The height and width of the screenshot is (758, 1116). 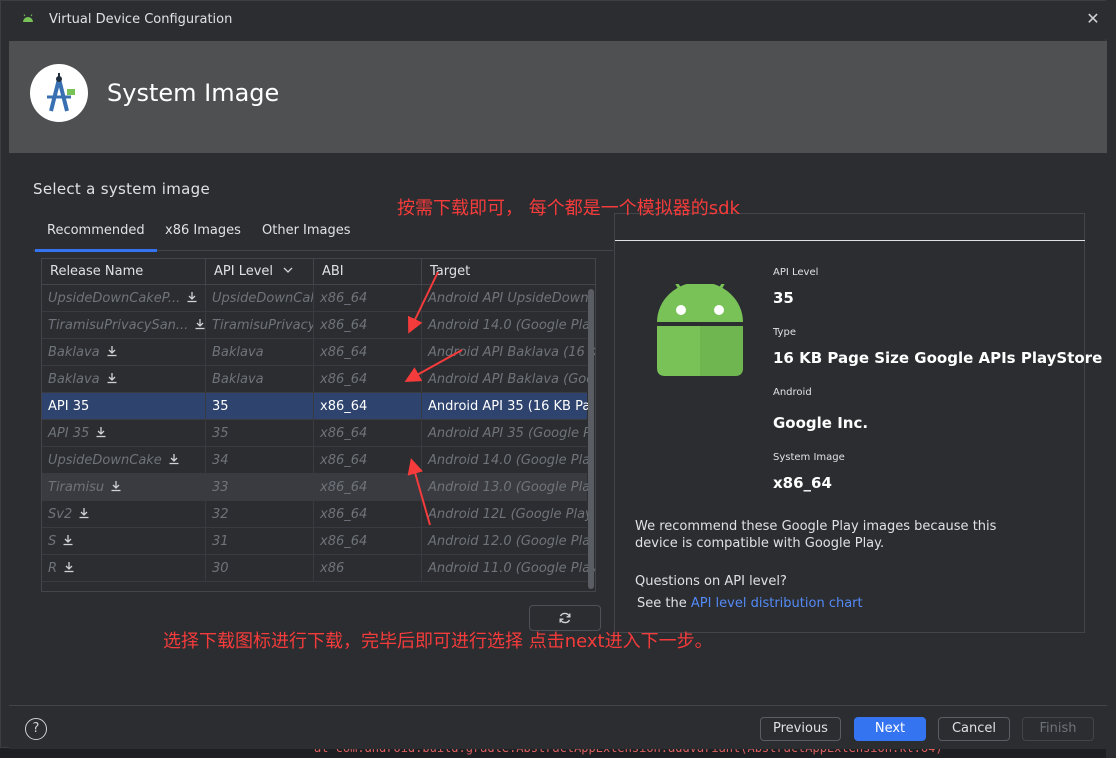 I want to click on cell-release-name: Baklava, so click(x=124, y=352).